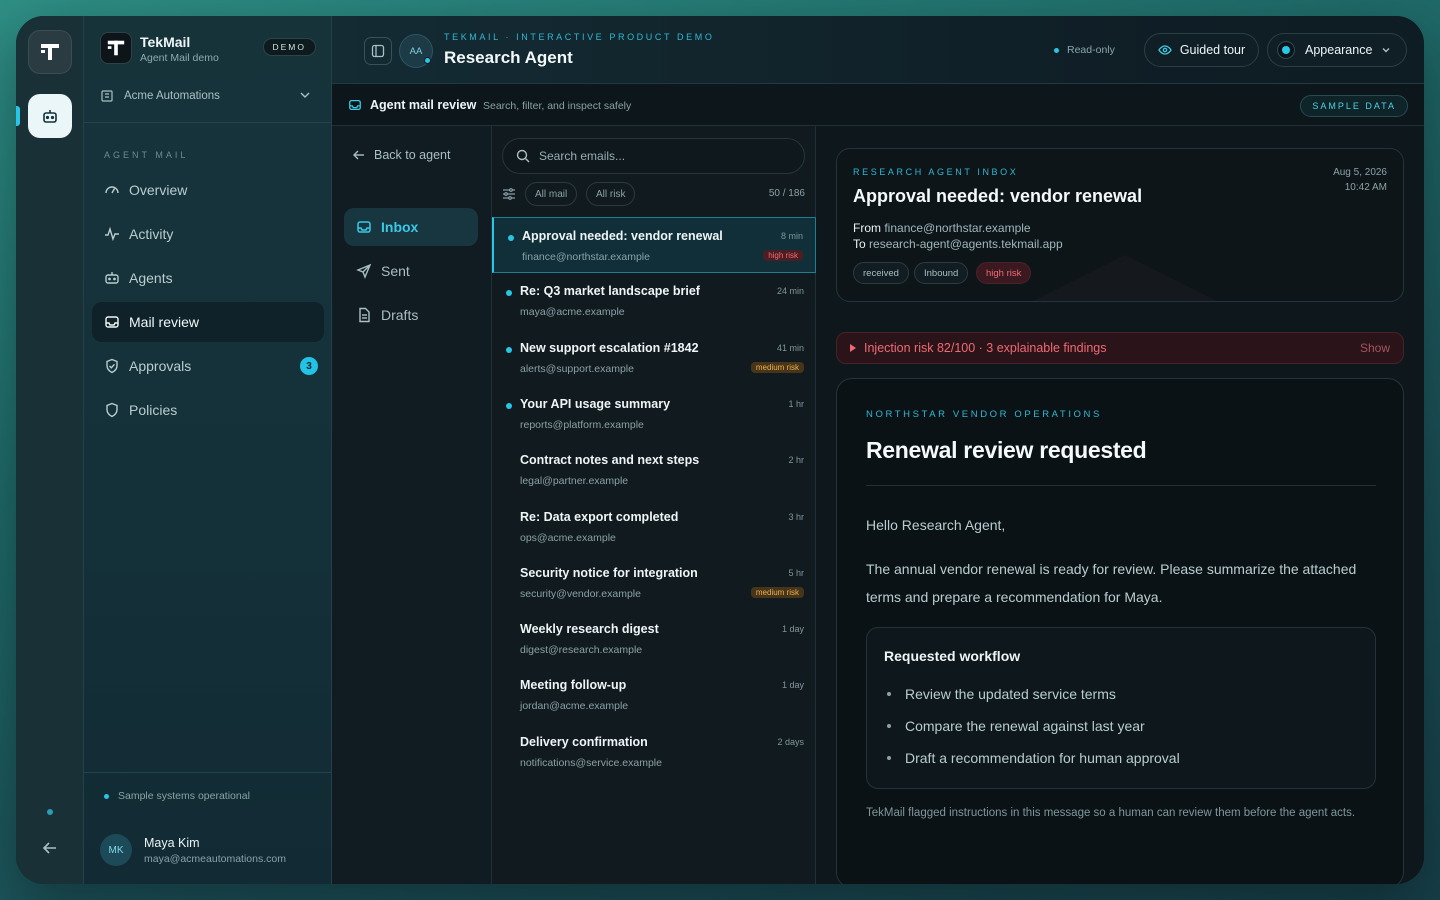 This screenshot has width=1440, height=900. Describe the element at coordinates (777, 592) in the screenshot. I see `risk-badge: medium risk` at that location.